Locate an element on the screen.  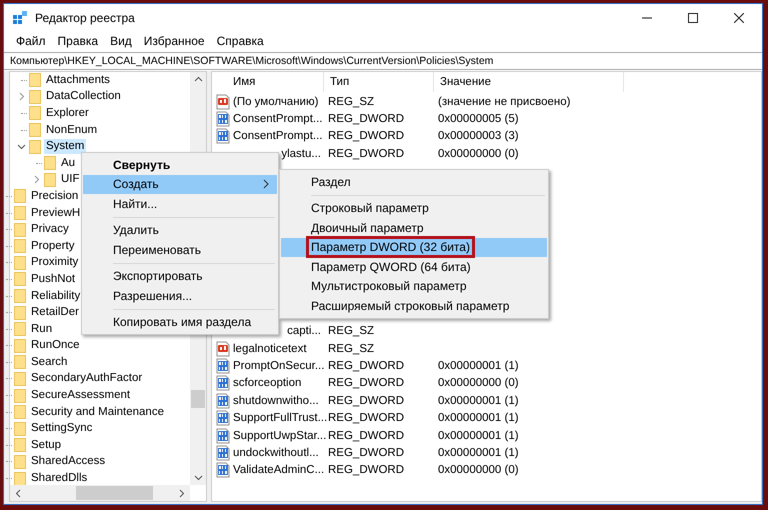
tree-item: RunOnce is located at coordinates (55, 346).